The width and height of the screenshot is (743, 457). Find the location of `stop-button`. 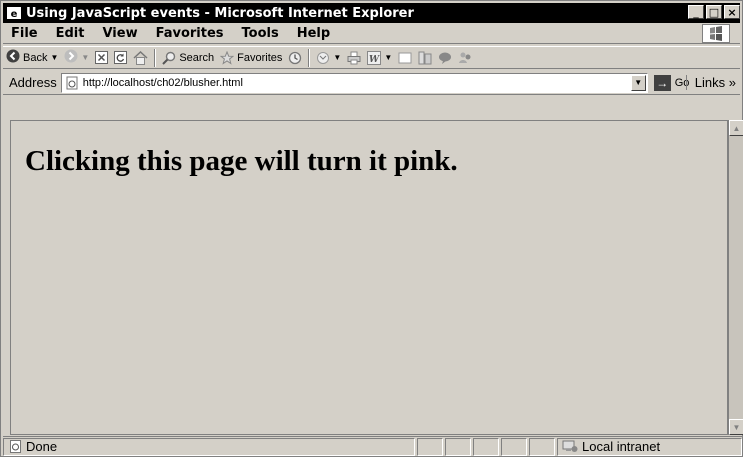

stop-button is located at coordinates (101, 57).